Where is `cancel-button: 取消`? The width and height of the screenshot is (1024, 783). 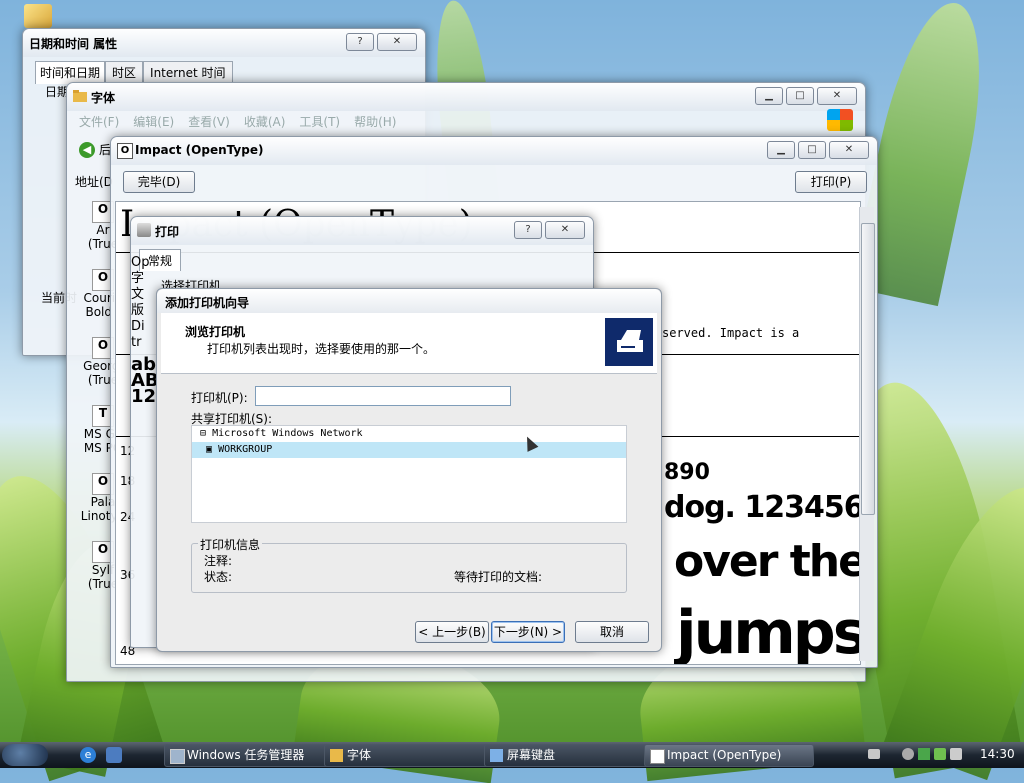
cancel-button: 取消 is located at coordinates (612, 632).